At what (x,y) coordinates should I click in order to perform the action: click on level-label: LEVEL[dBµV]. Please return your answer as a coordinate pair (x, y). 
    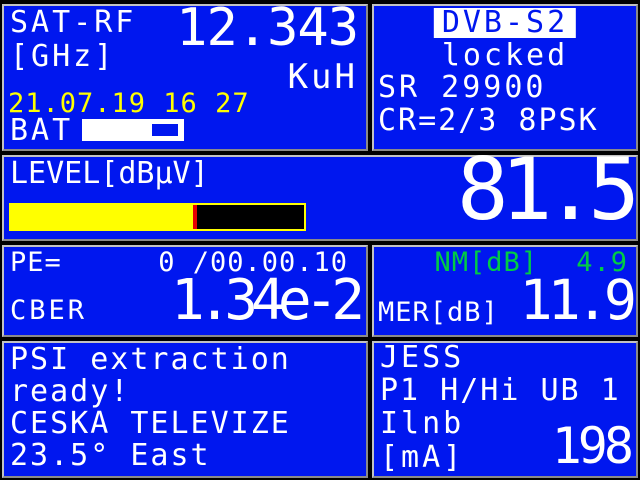
    Looking at the image, I should click on (109, 173).